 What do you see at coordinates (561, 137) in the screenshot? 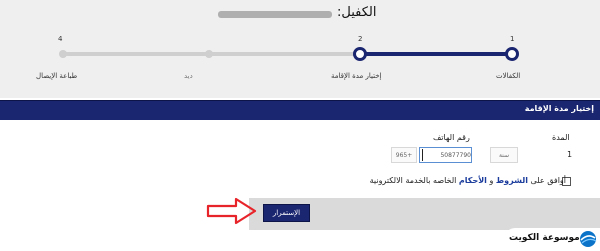
I see `duration-label: المدة` at bounding box center [561, 137].